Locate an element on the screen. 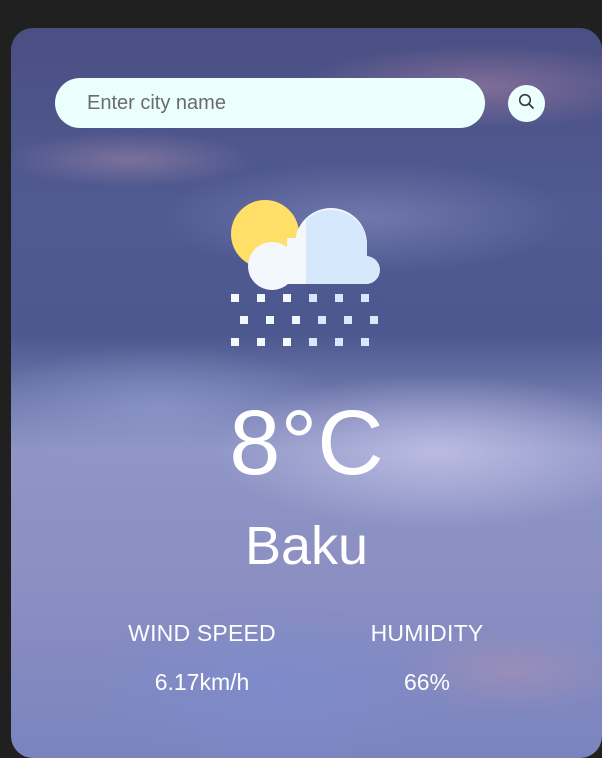 The height and width of the screenshot is (758, 602). wind-speed-stat: WIND SPEED 6.17km/h is located at coordinates (202, 657).